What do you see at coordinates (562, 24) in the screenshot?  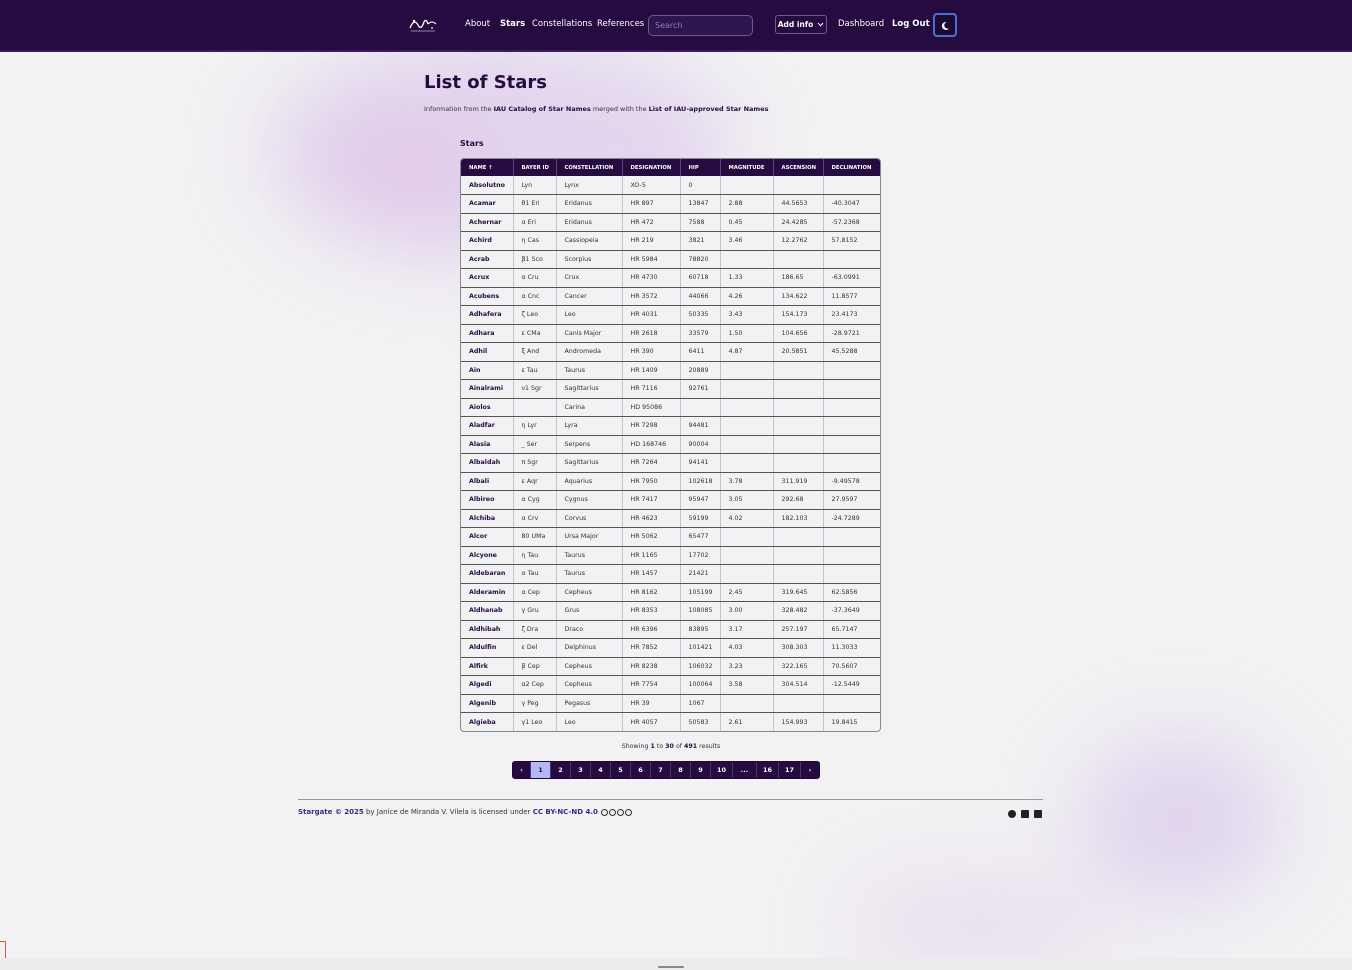 I see `nav-constellations-link: Constellations` at bounding box center [562, 24].